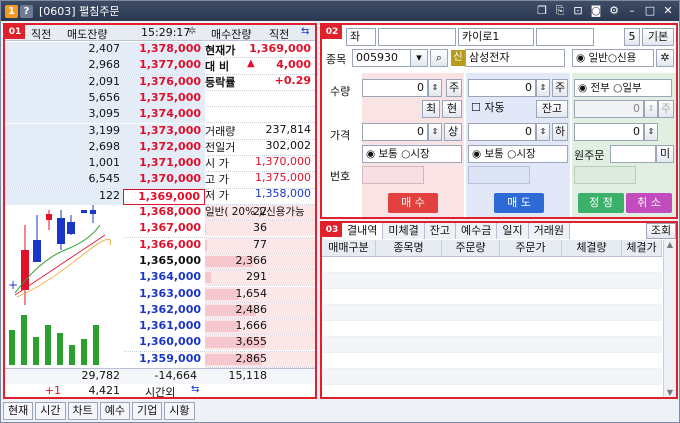 This screenshot has height=423, width=680. What do you see at coordinates (413, 203) in the screenshot?
I see `sell-button: 매 수` at bounding box center [413, 203].